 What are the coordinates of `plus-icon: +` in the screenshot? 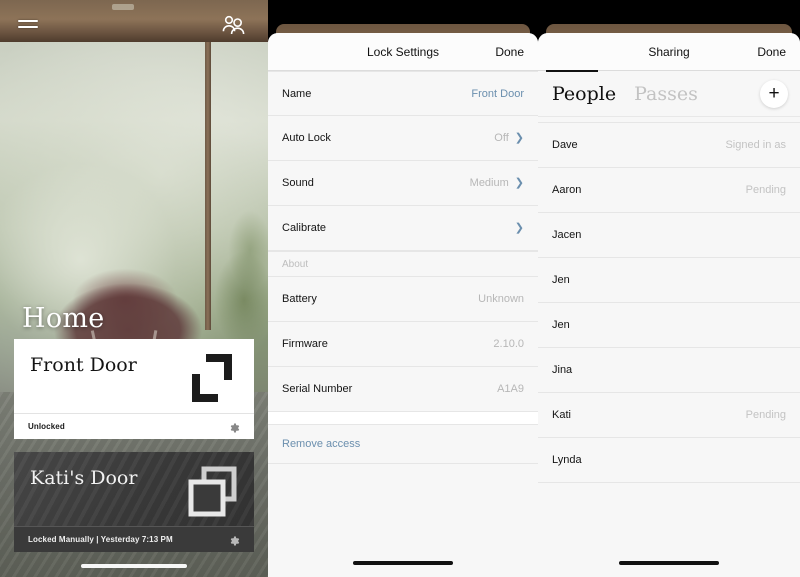 It's located at (774, 93).